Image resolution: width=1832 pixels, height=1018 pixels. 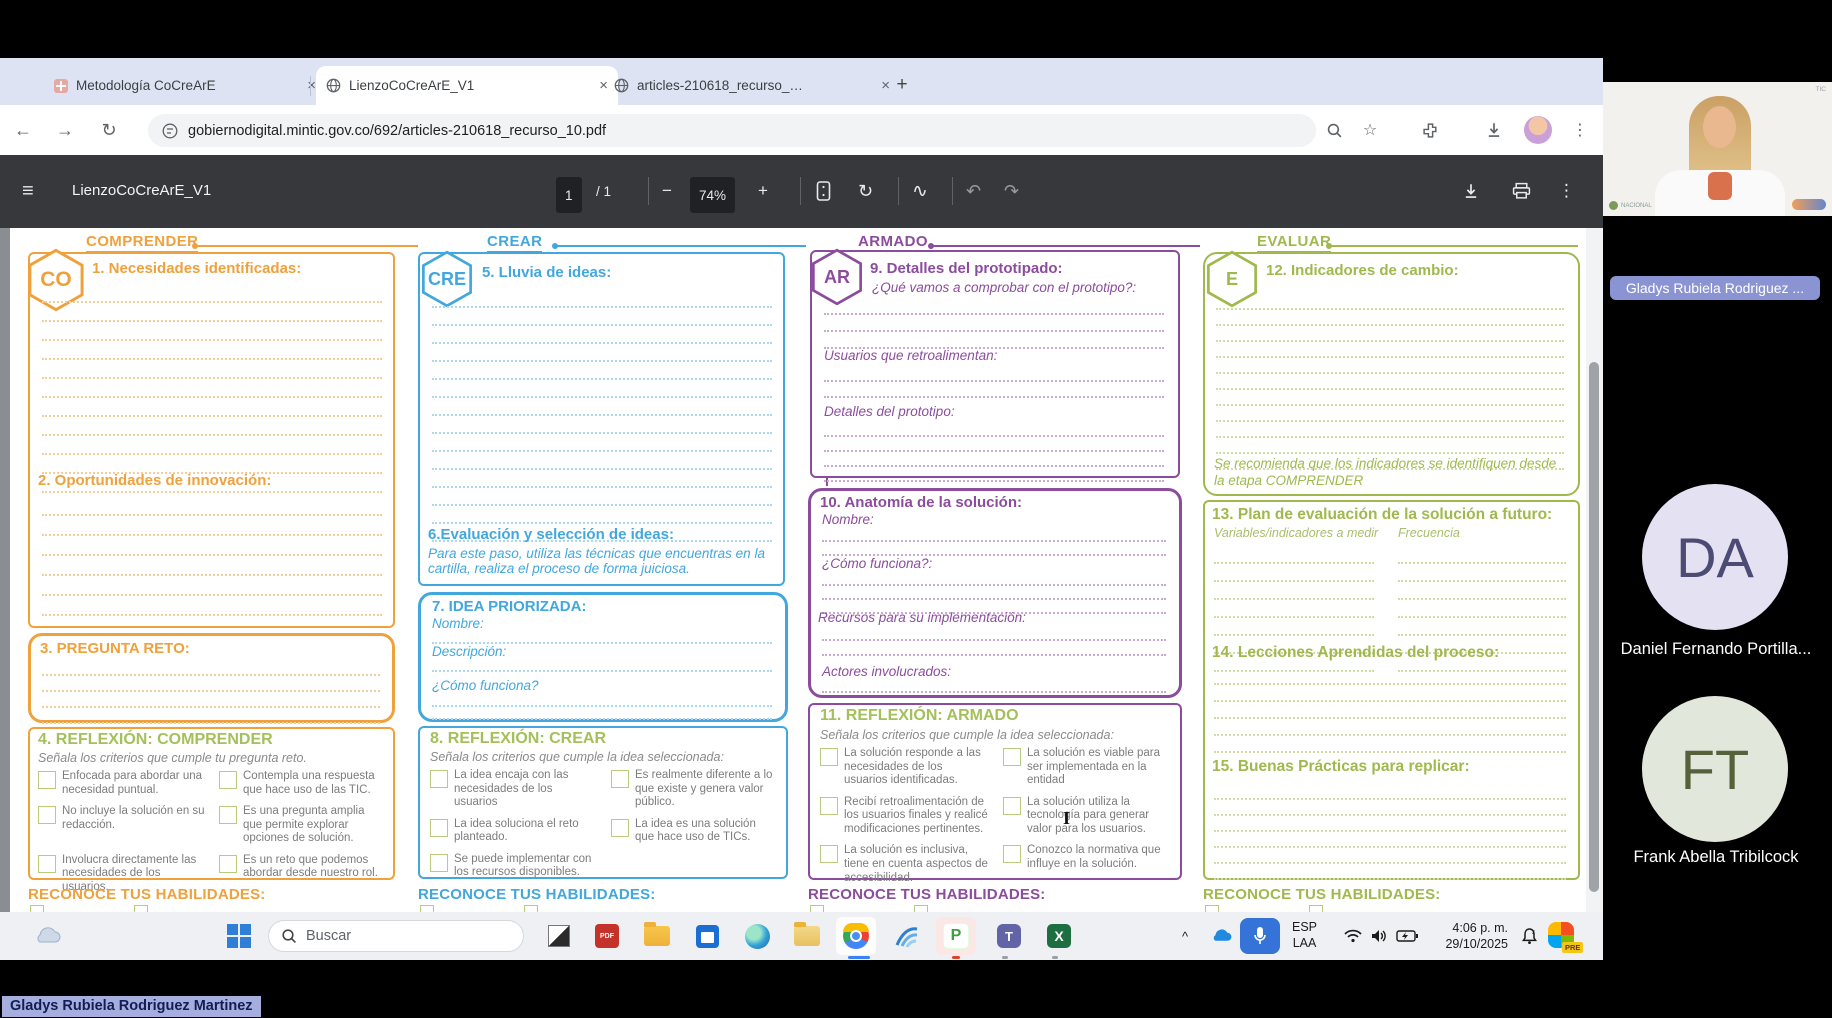 I want to click on stage-label-crear: CREAR, so click(x=515, y=243).